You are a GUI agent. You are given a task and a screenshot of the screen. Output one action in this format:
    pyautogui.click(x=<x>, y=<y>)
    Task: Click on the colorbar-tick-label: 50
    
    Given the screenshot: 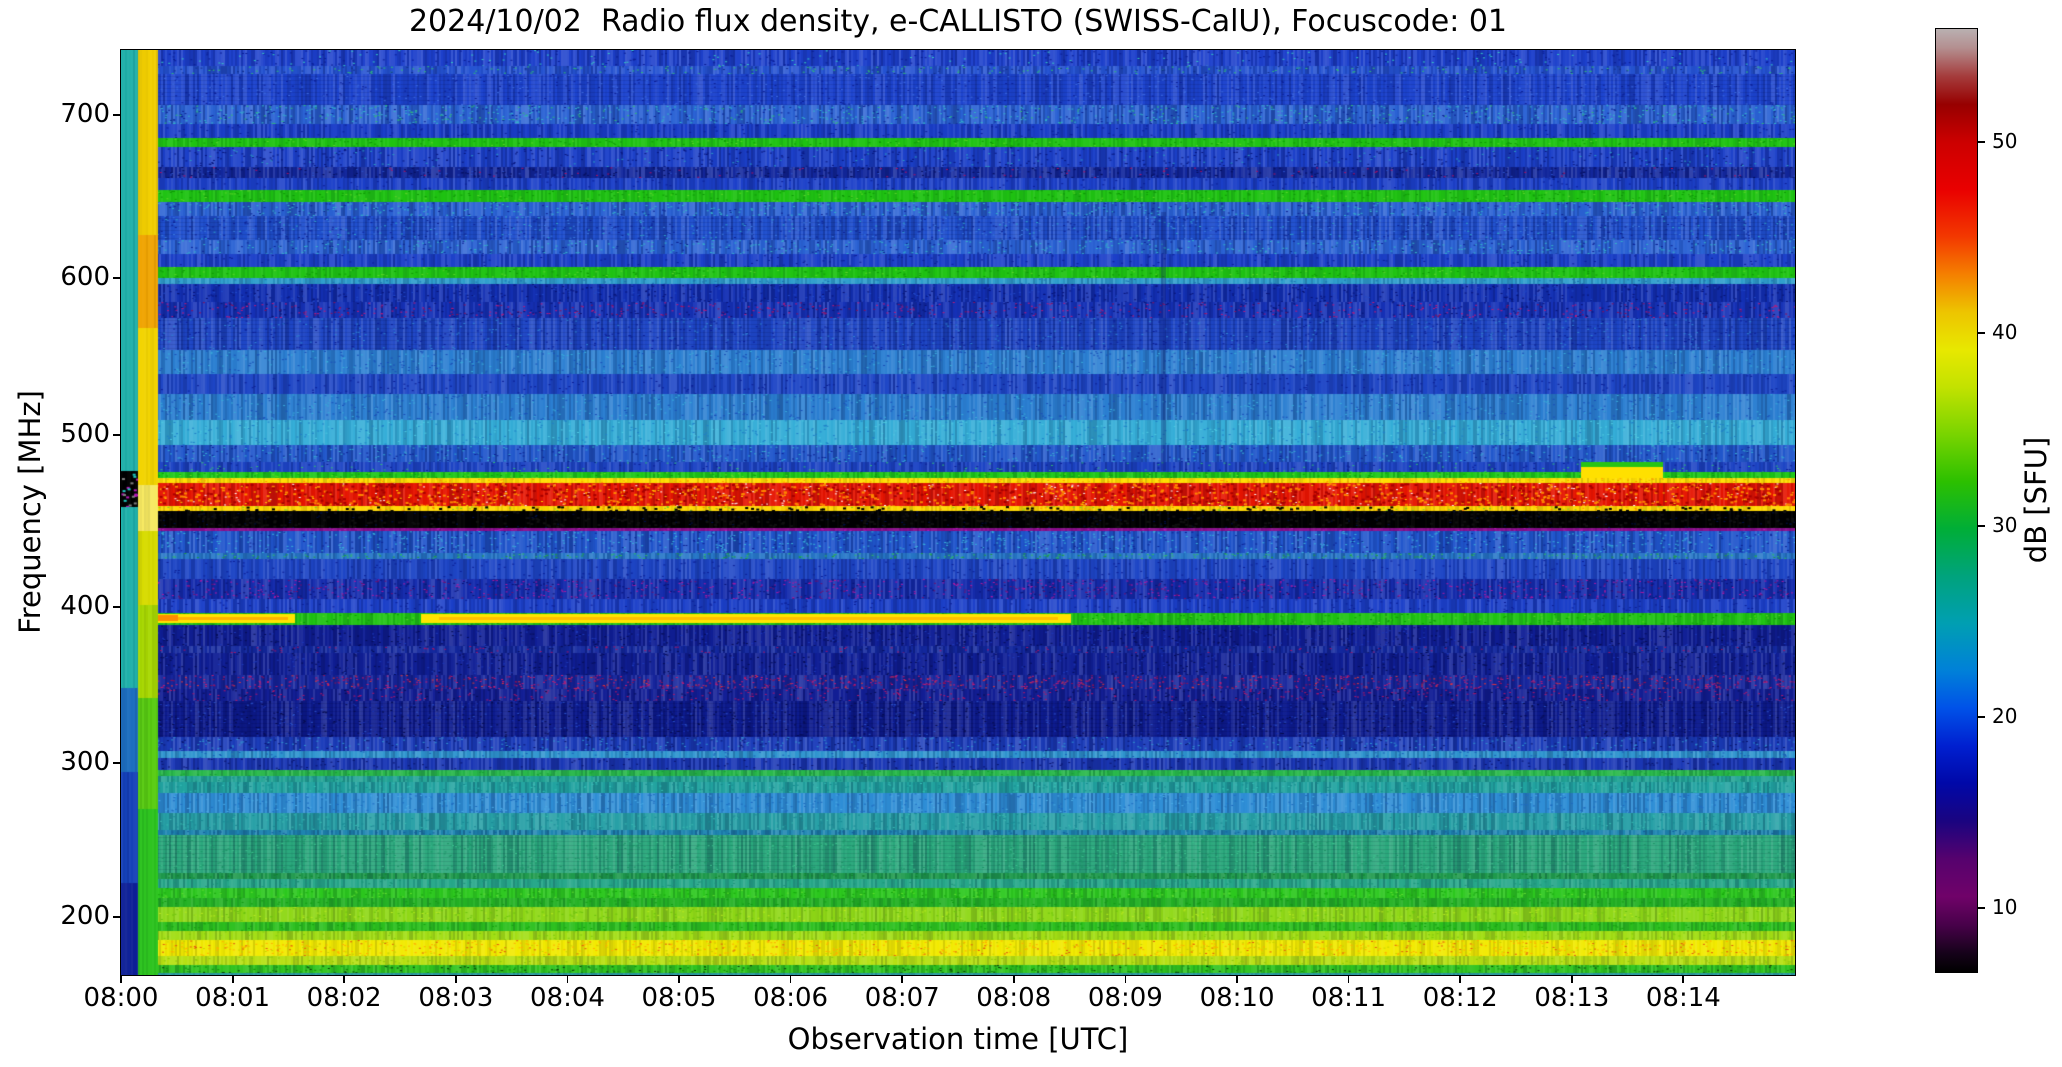 What is the action you would take?
    pyautogui.click(x=2005, y=140)
    